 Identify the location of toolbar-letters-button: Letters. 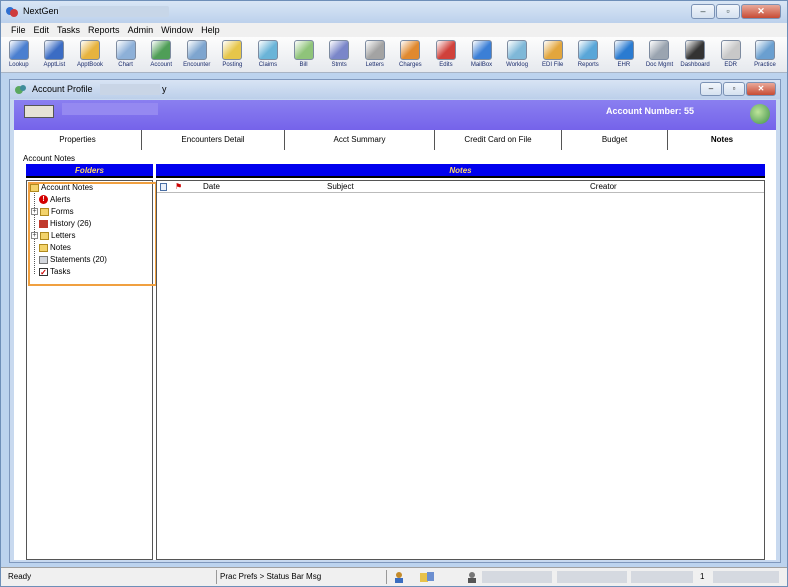
(375, 55).